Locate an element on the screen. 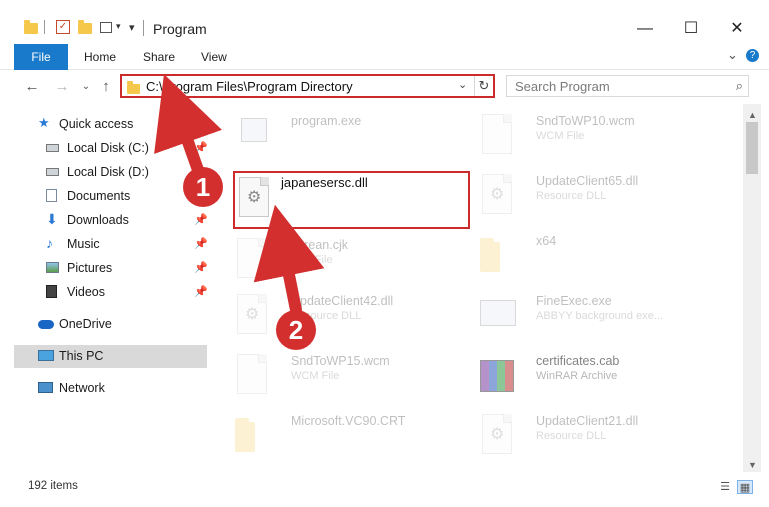 The image size is (769, 507). list-item: korean.cjk CJK File is located at coordinates (335, 260).